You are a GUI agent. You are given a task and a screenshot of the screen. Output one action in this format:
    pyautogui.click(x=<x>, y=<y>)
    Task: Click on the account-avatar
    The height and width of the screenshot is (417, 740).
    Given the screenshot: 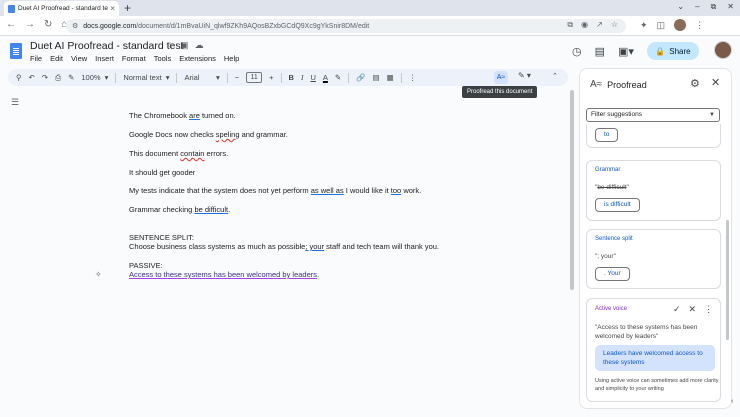 What is the action you would take?
    pyautogui.click(x=723, y=50)
    